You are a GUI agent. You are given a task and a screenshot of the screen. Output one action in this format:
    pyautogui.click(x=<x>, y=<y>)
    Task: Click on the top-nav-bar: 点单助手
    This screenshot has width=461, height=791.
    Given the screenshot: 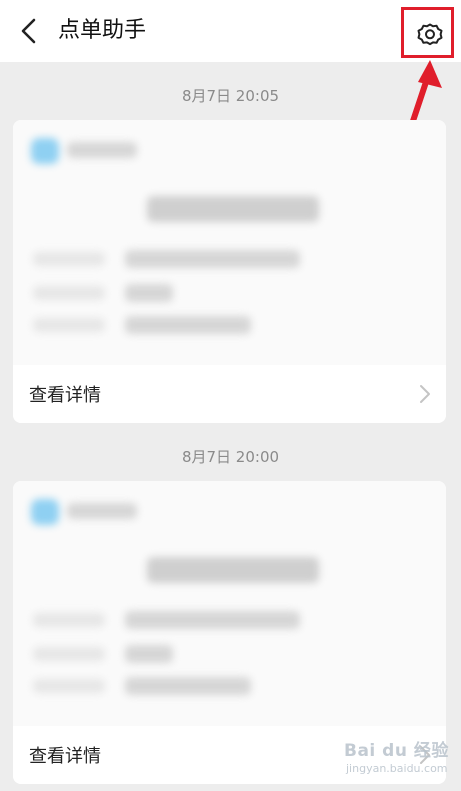 What is the action you would take?
    pyautogui.click(x=230, y=31)
    